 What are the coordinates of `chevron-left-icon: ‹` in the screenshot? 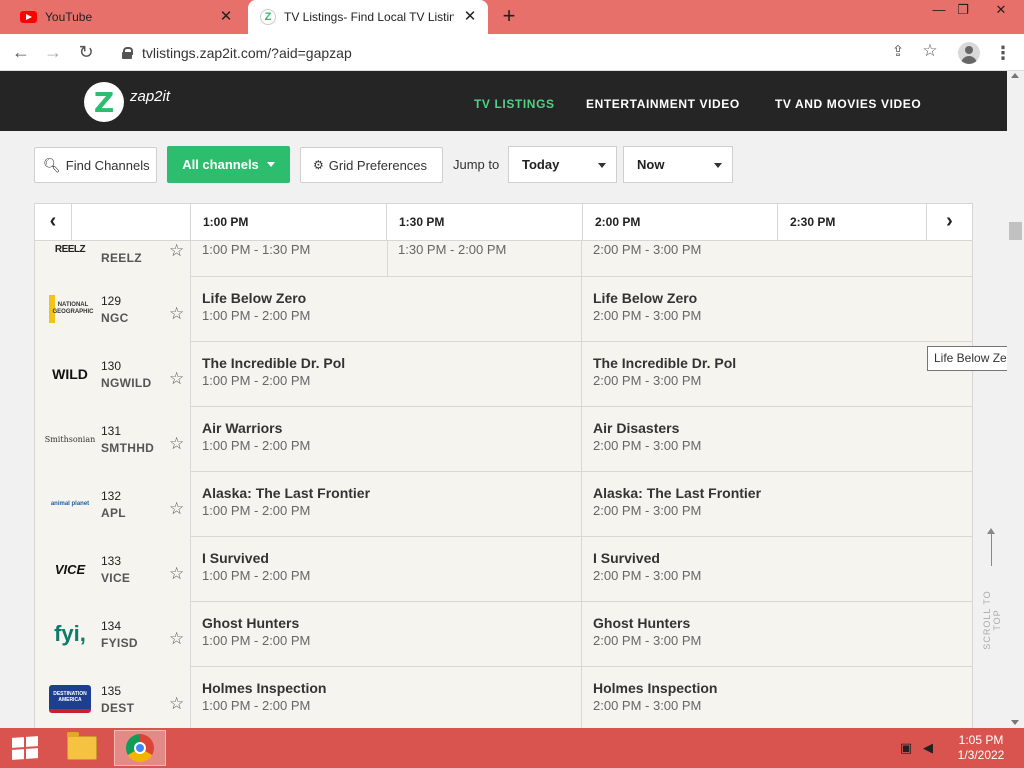 It's located at (53, 222).